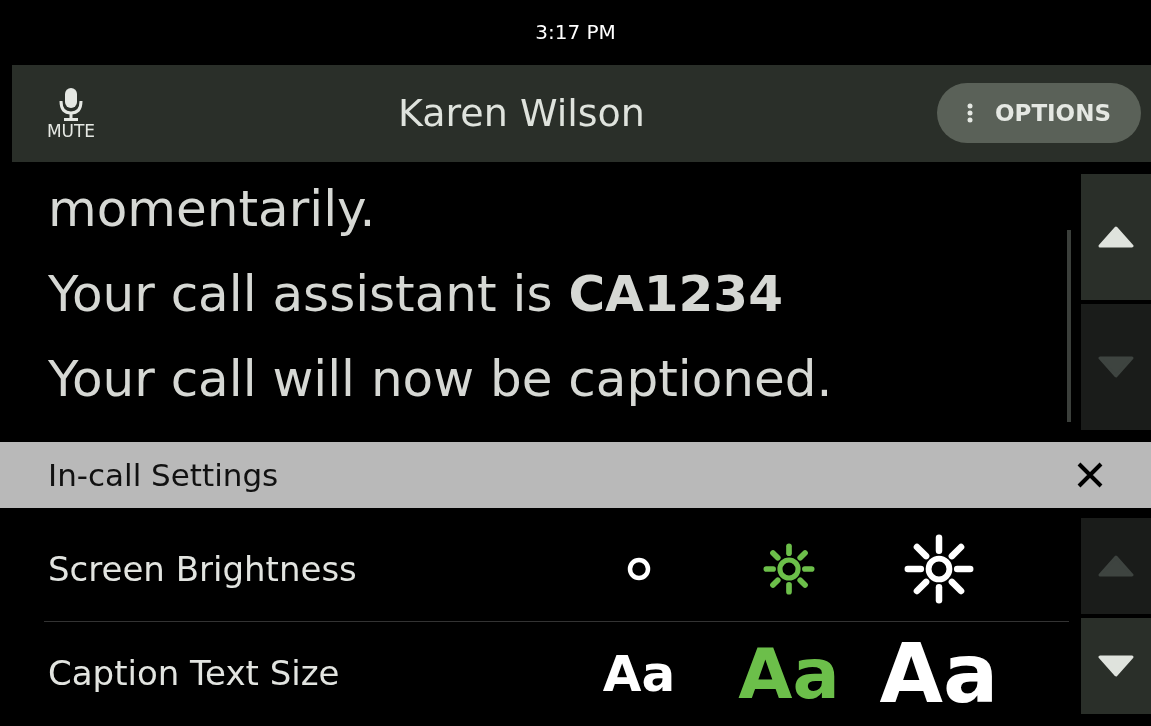  Describe the element at coordinates (212, 210) in the screenshot. I see `caption-line: momentarily.` at that location.